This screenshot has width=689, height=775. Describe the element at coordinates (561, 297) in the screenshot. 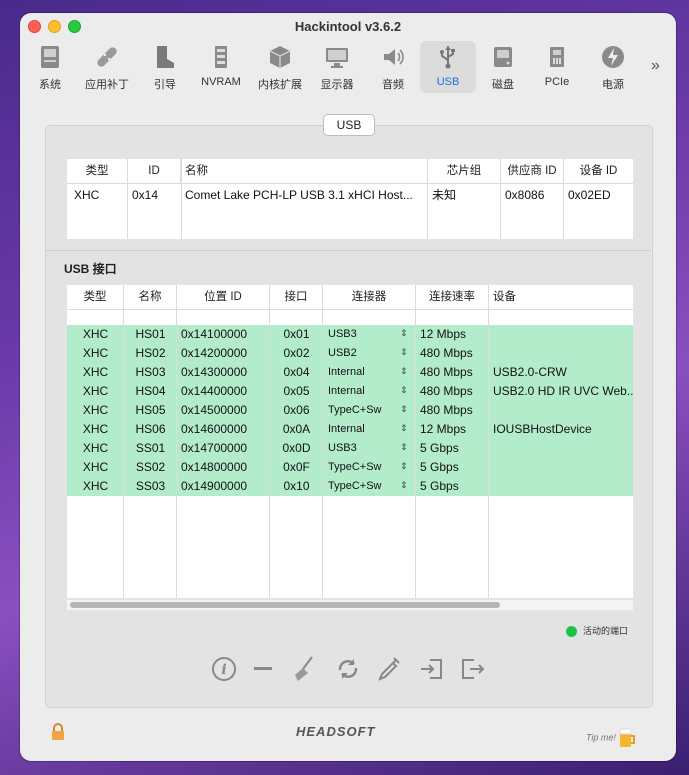

I see `column-header: 设备` at that location.